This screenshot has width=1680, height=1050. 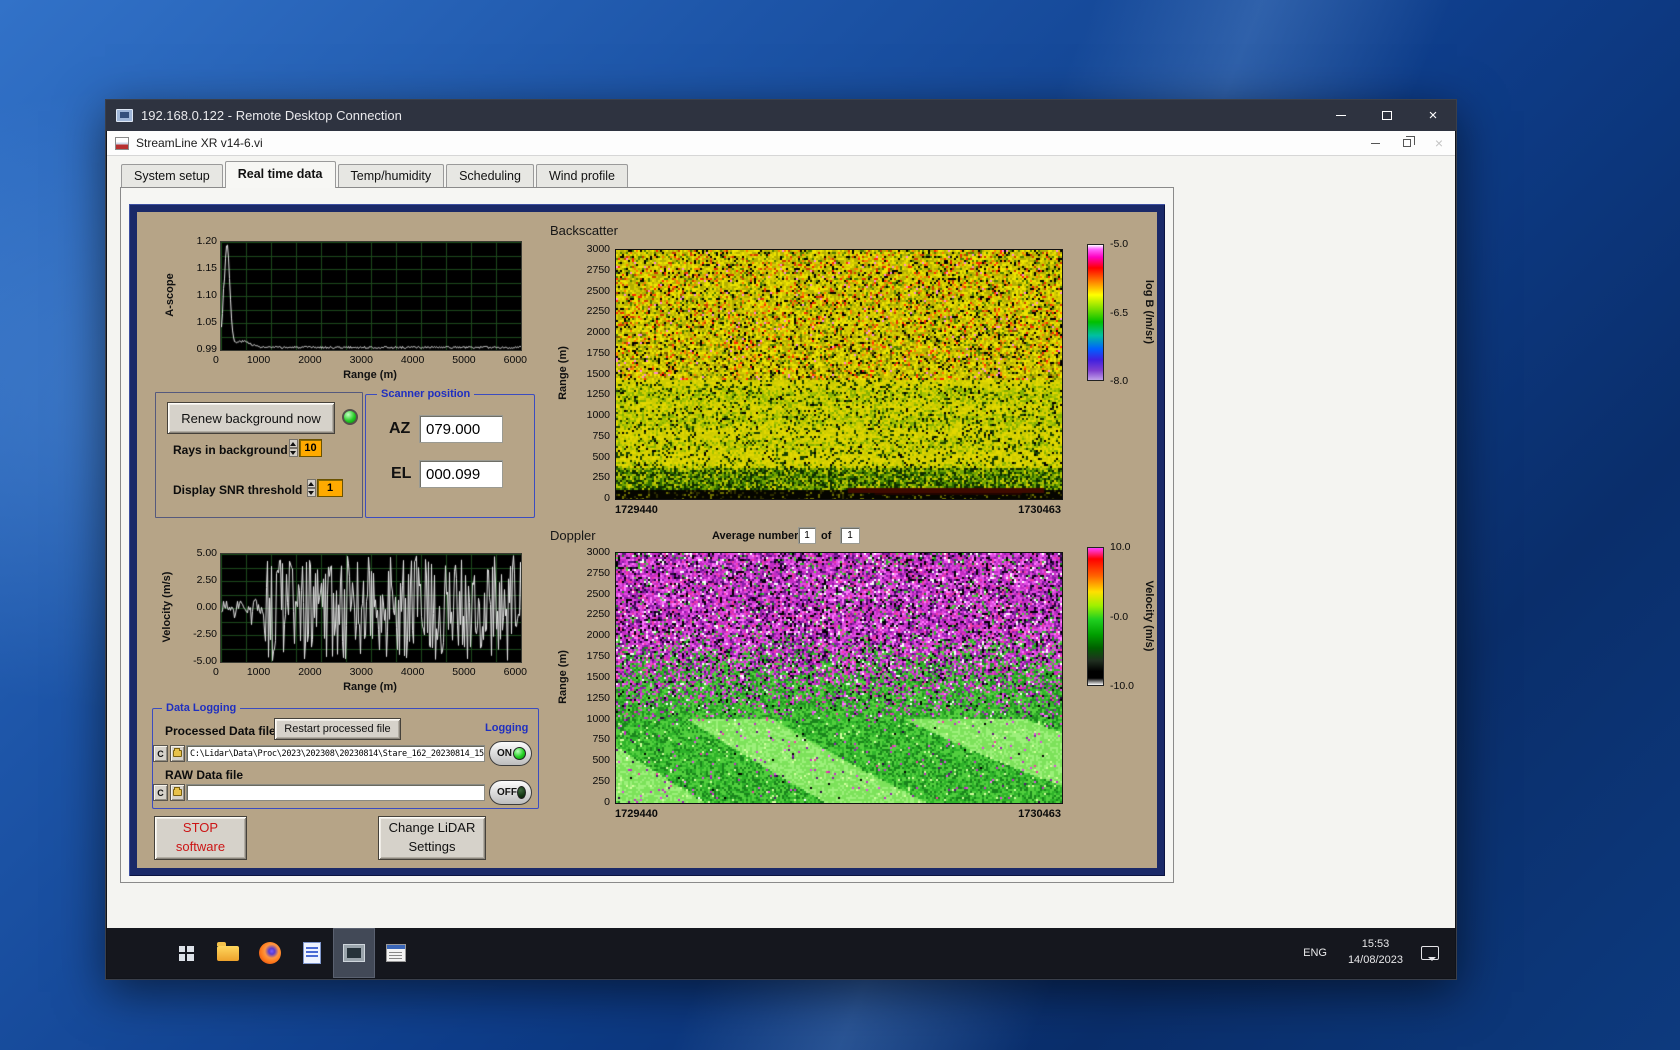 What do you see at coordinates (490, 176) in the screenshot?
I see `tab-scheduling: Scheduling` at bounding box center [490, 176].